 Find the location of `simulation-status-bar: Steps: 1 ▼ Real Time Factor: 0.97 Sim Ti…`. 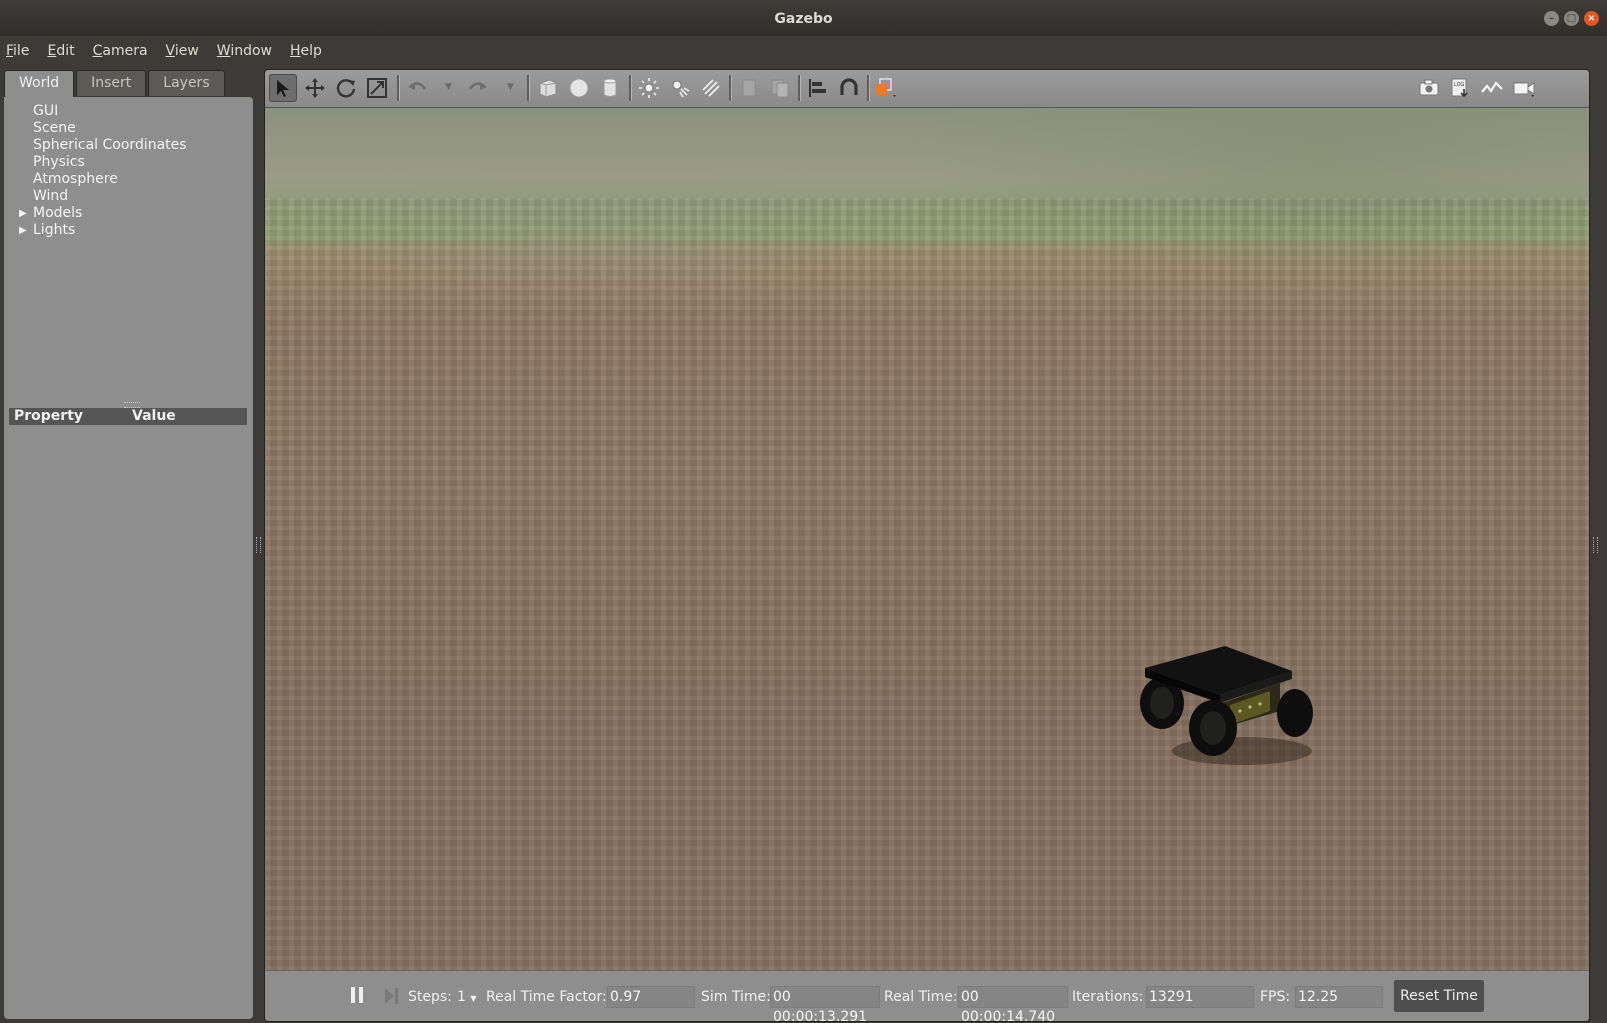

simulation-status-bar: Steps: 1 ▼ Real Time Factor: 0.97 Sim Ti… is located at coordinates (927, 995).